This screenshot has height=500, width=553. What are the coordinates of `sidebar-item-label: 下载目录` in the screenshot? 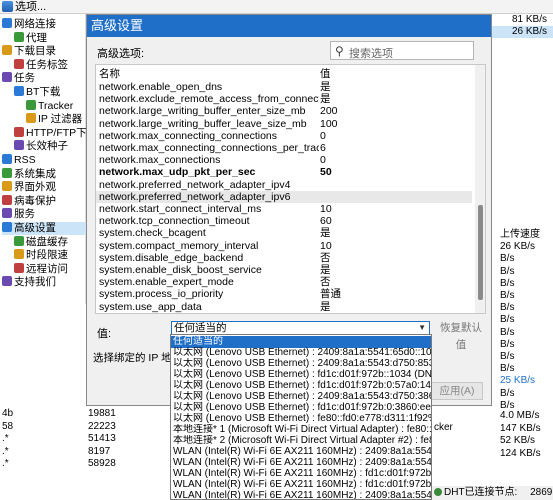 It's located at (35, 51).